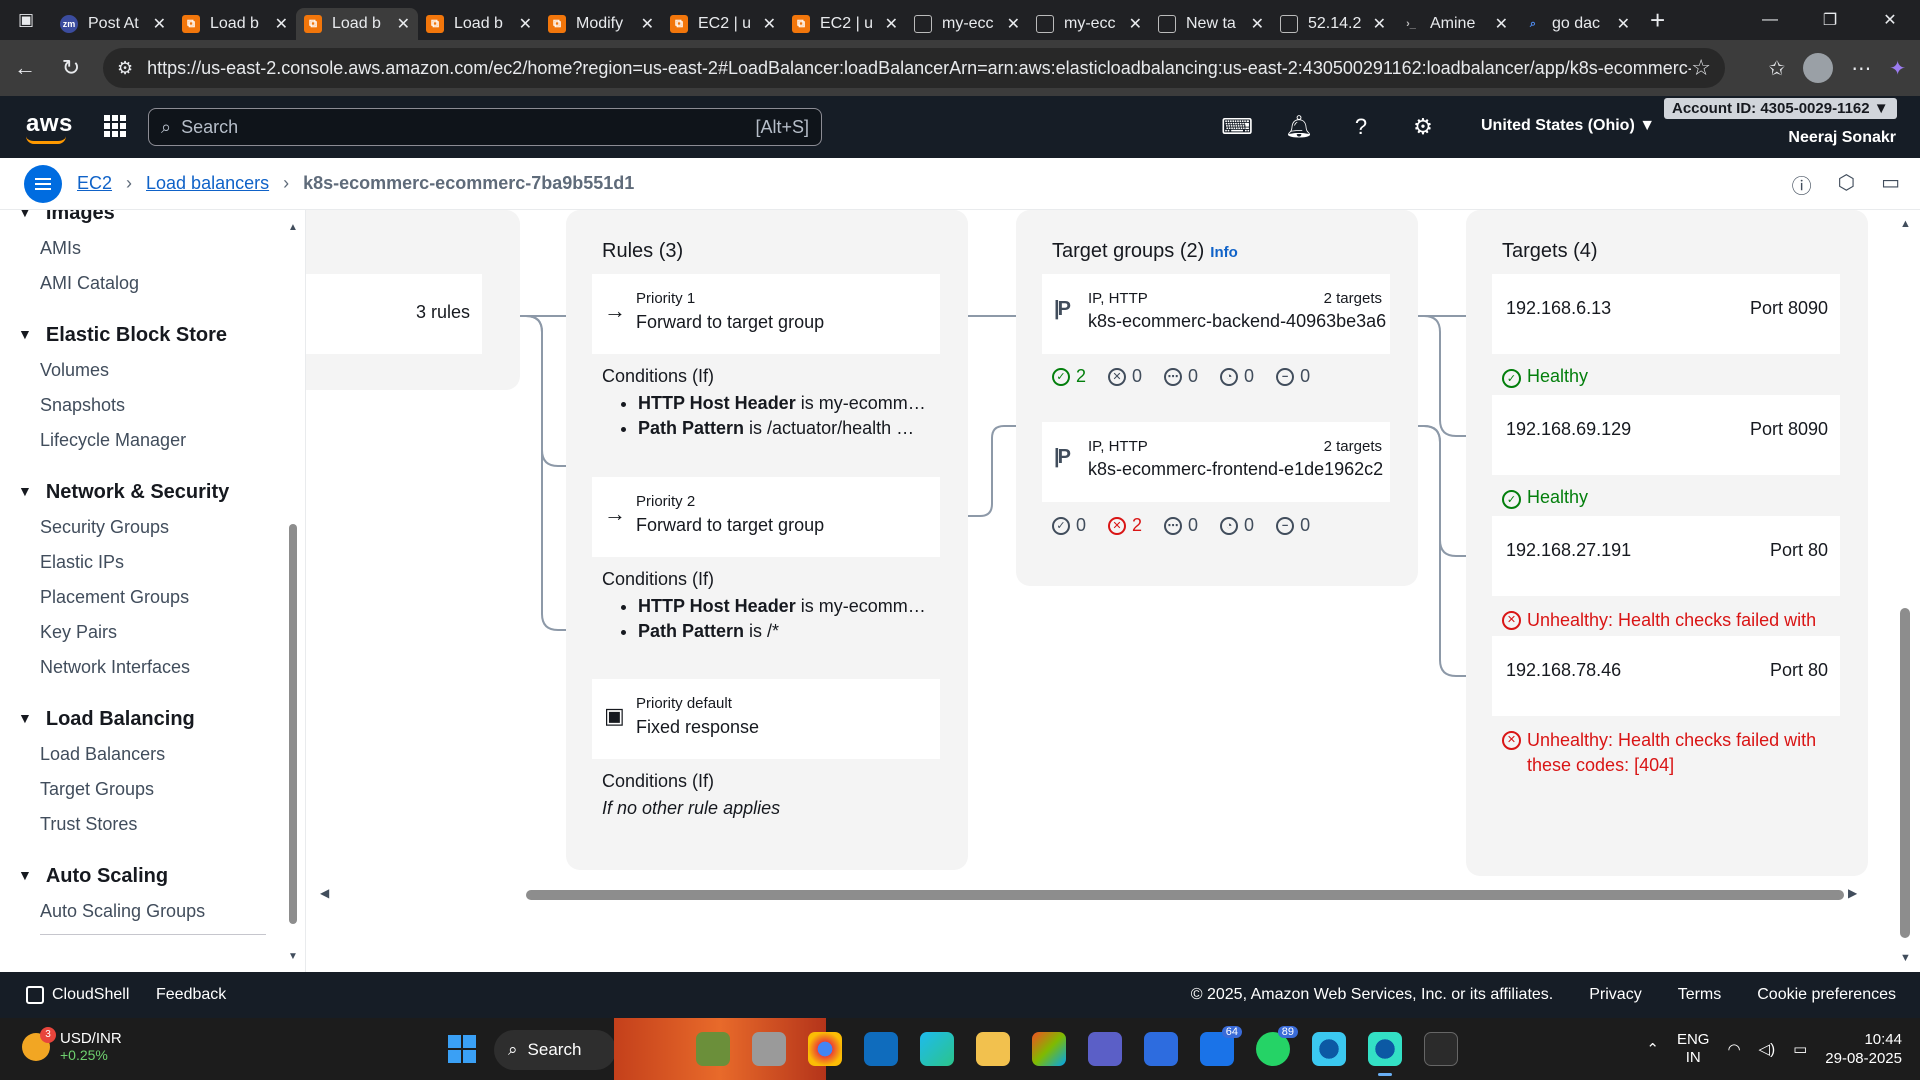 The width and height of the screenshot is (1920, 1080). Describe the element at coordinates (1211, 24) in the screenshot. I see `browser-tab: New ta ✕` at that location.